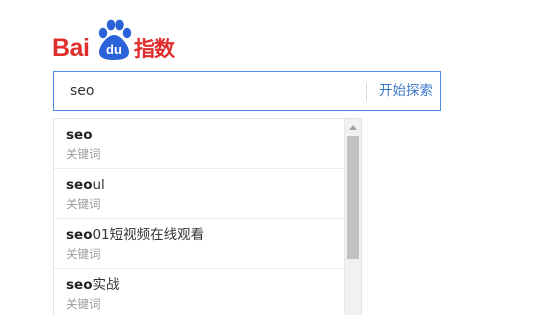 This screenshot has height=315, width=541. Describe the element at coordinates (114, 49) in the screenshot. I see `logo-du-text: du` at that location.